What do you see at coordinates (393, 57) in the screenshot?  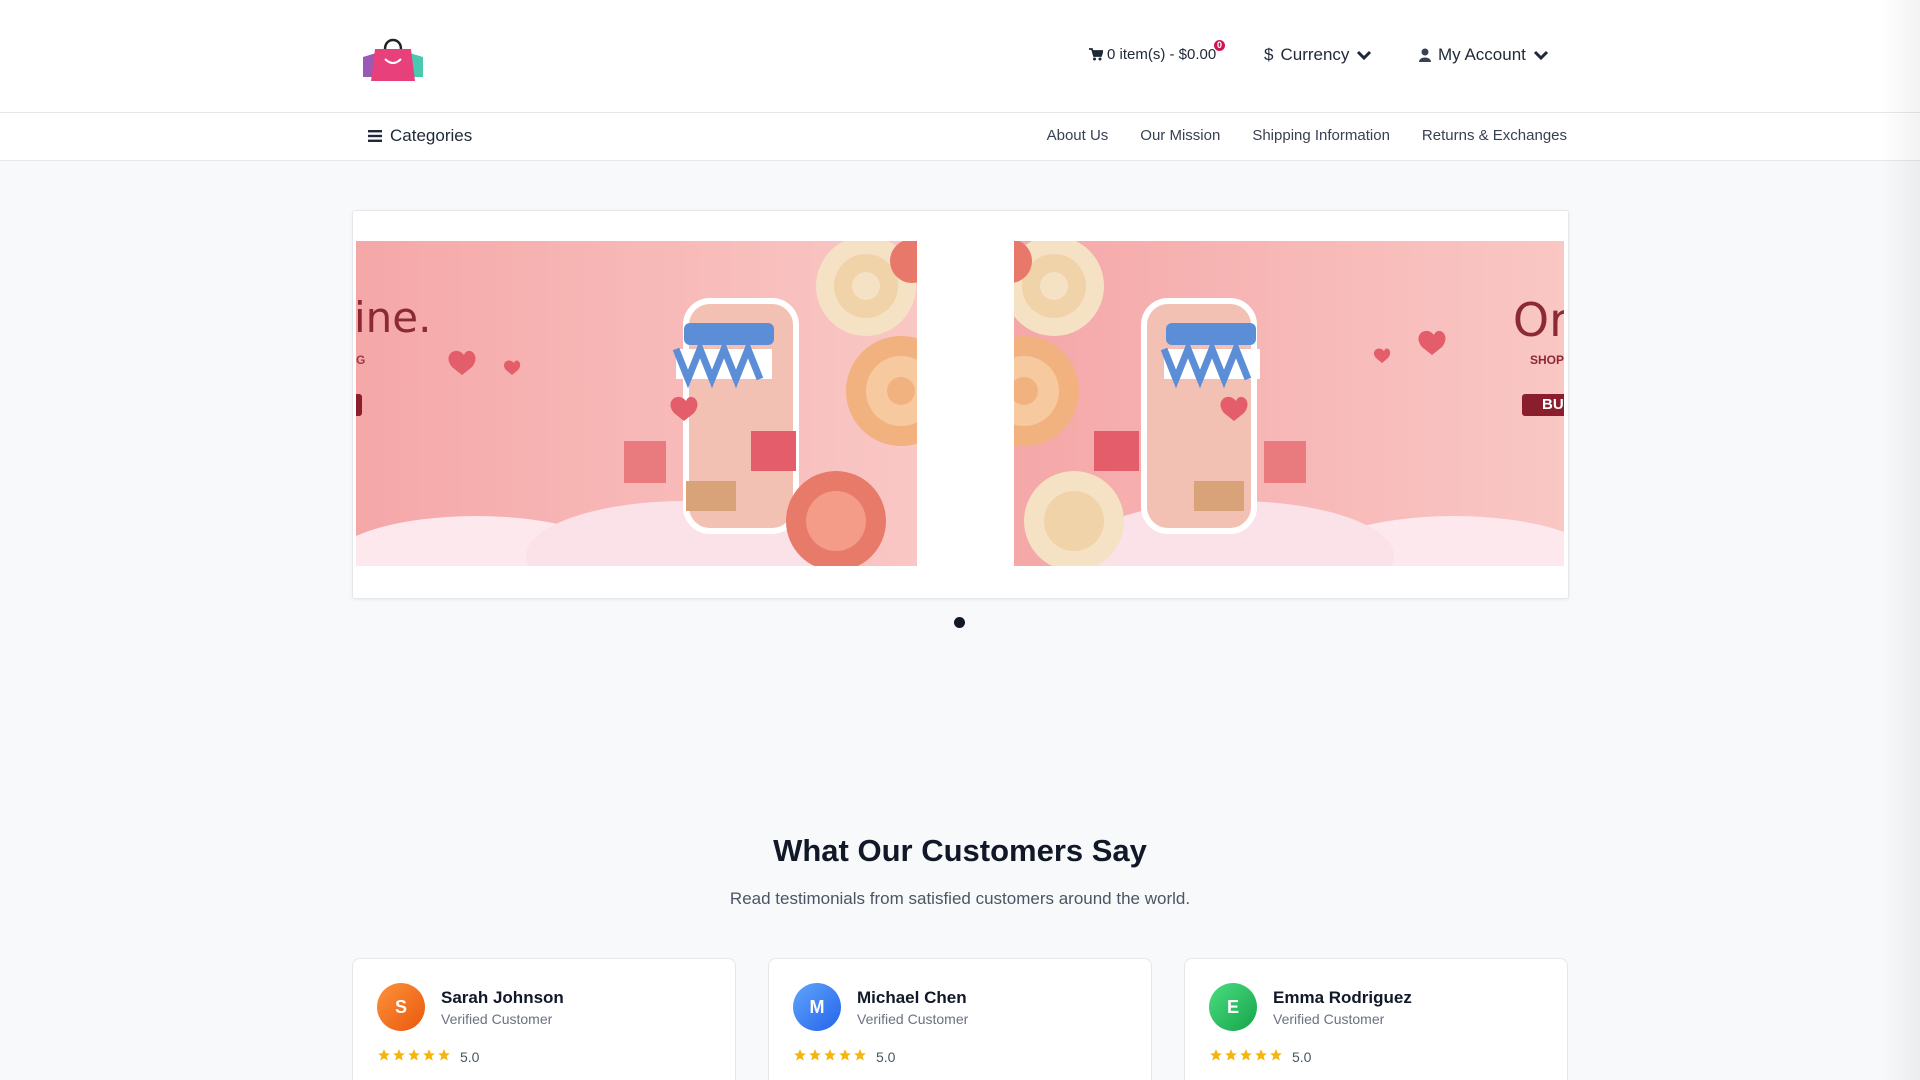 I see `shopping-bag-logo-icon` at bounding box center [393, 57].